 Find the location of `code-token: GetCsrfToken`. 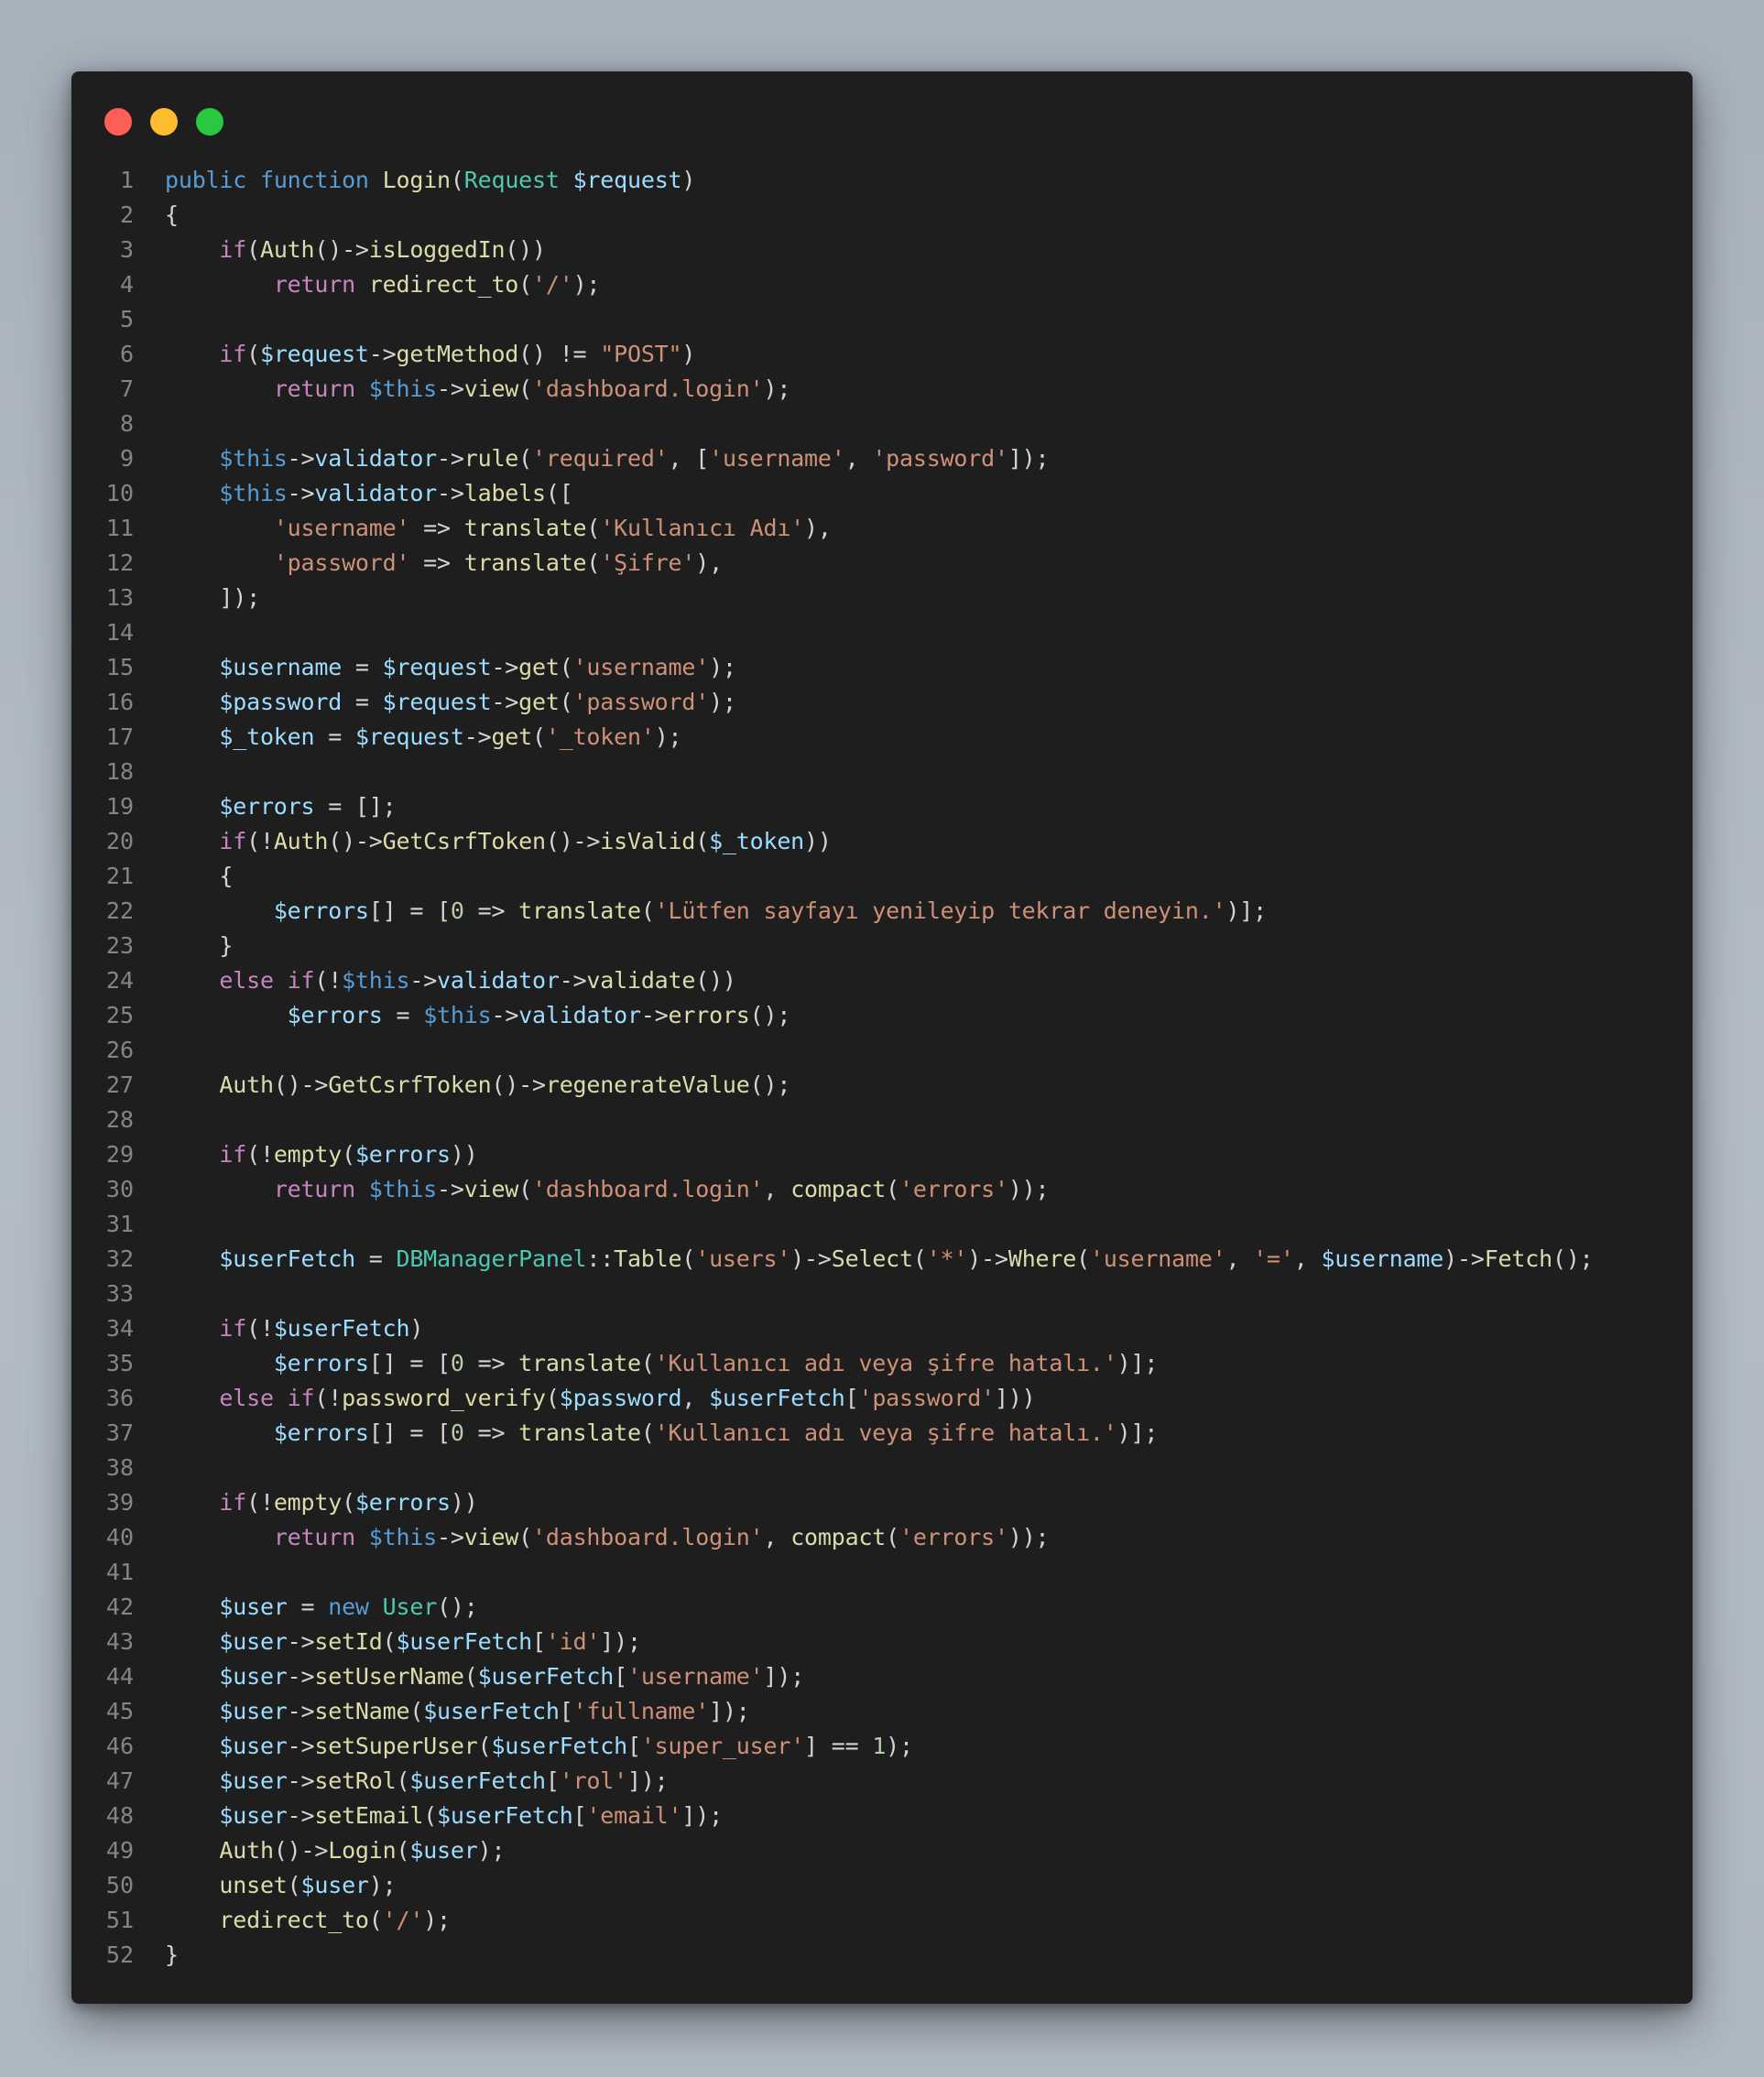

code-token: GetCsrfToken is located at coordinates (410, 1084).